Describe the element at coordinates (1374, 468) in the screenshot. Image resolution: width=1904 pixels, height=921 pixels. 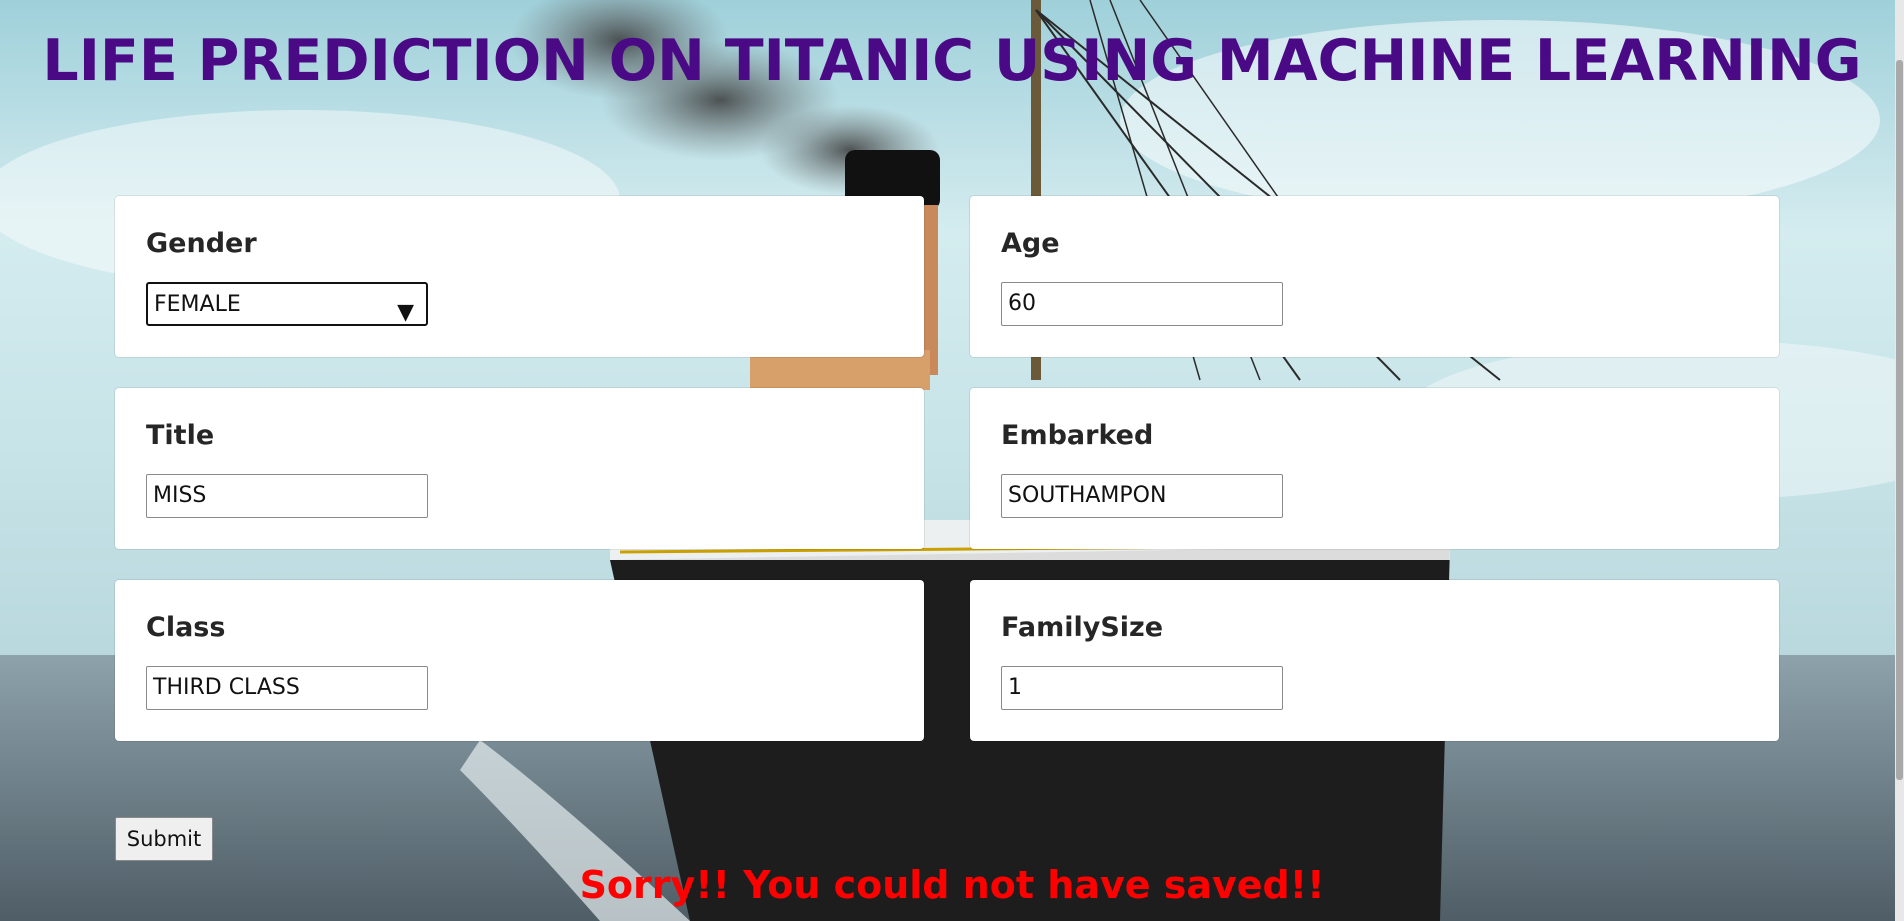
I see `embarked-card: Embarked SOUTHAMPON` at that location.